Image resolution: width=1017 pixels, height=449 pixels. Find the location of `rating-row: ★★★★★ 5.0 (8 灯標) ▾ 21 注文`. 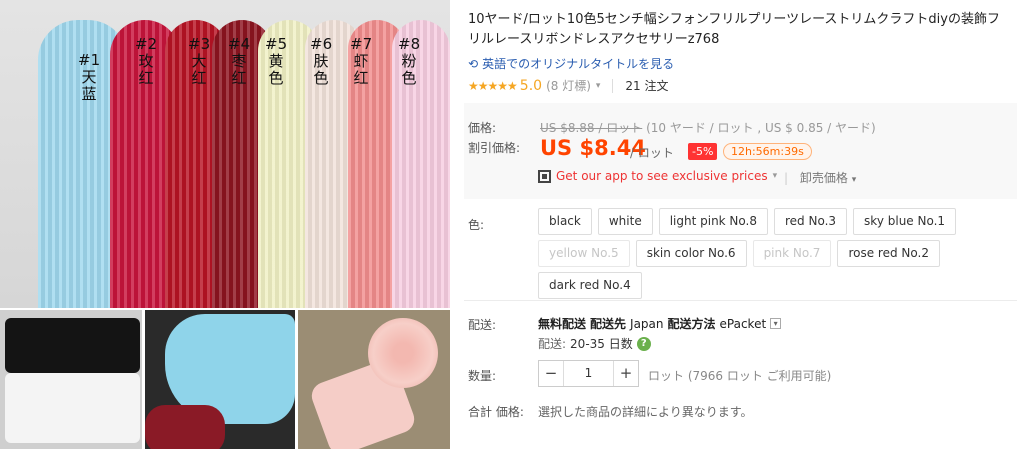

rating-row: ★★★★★ 5.0 (8 灯標) ▾ 21 注文 is located at coordinates (568, 85).